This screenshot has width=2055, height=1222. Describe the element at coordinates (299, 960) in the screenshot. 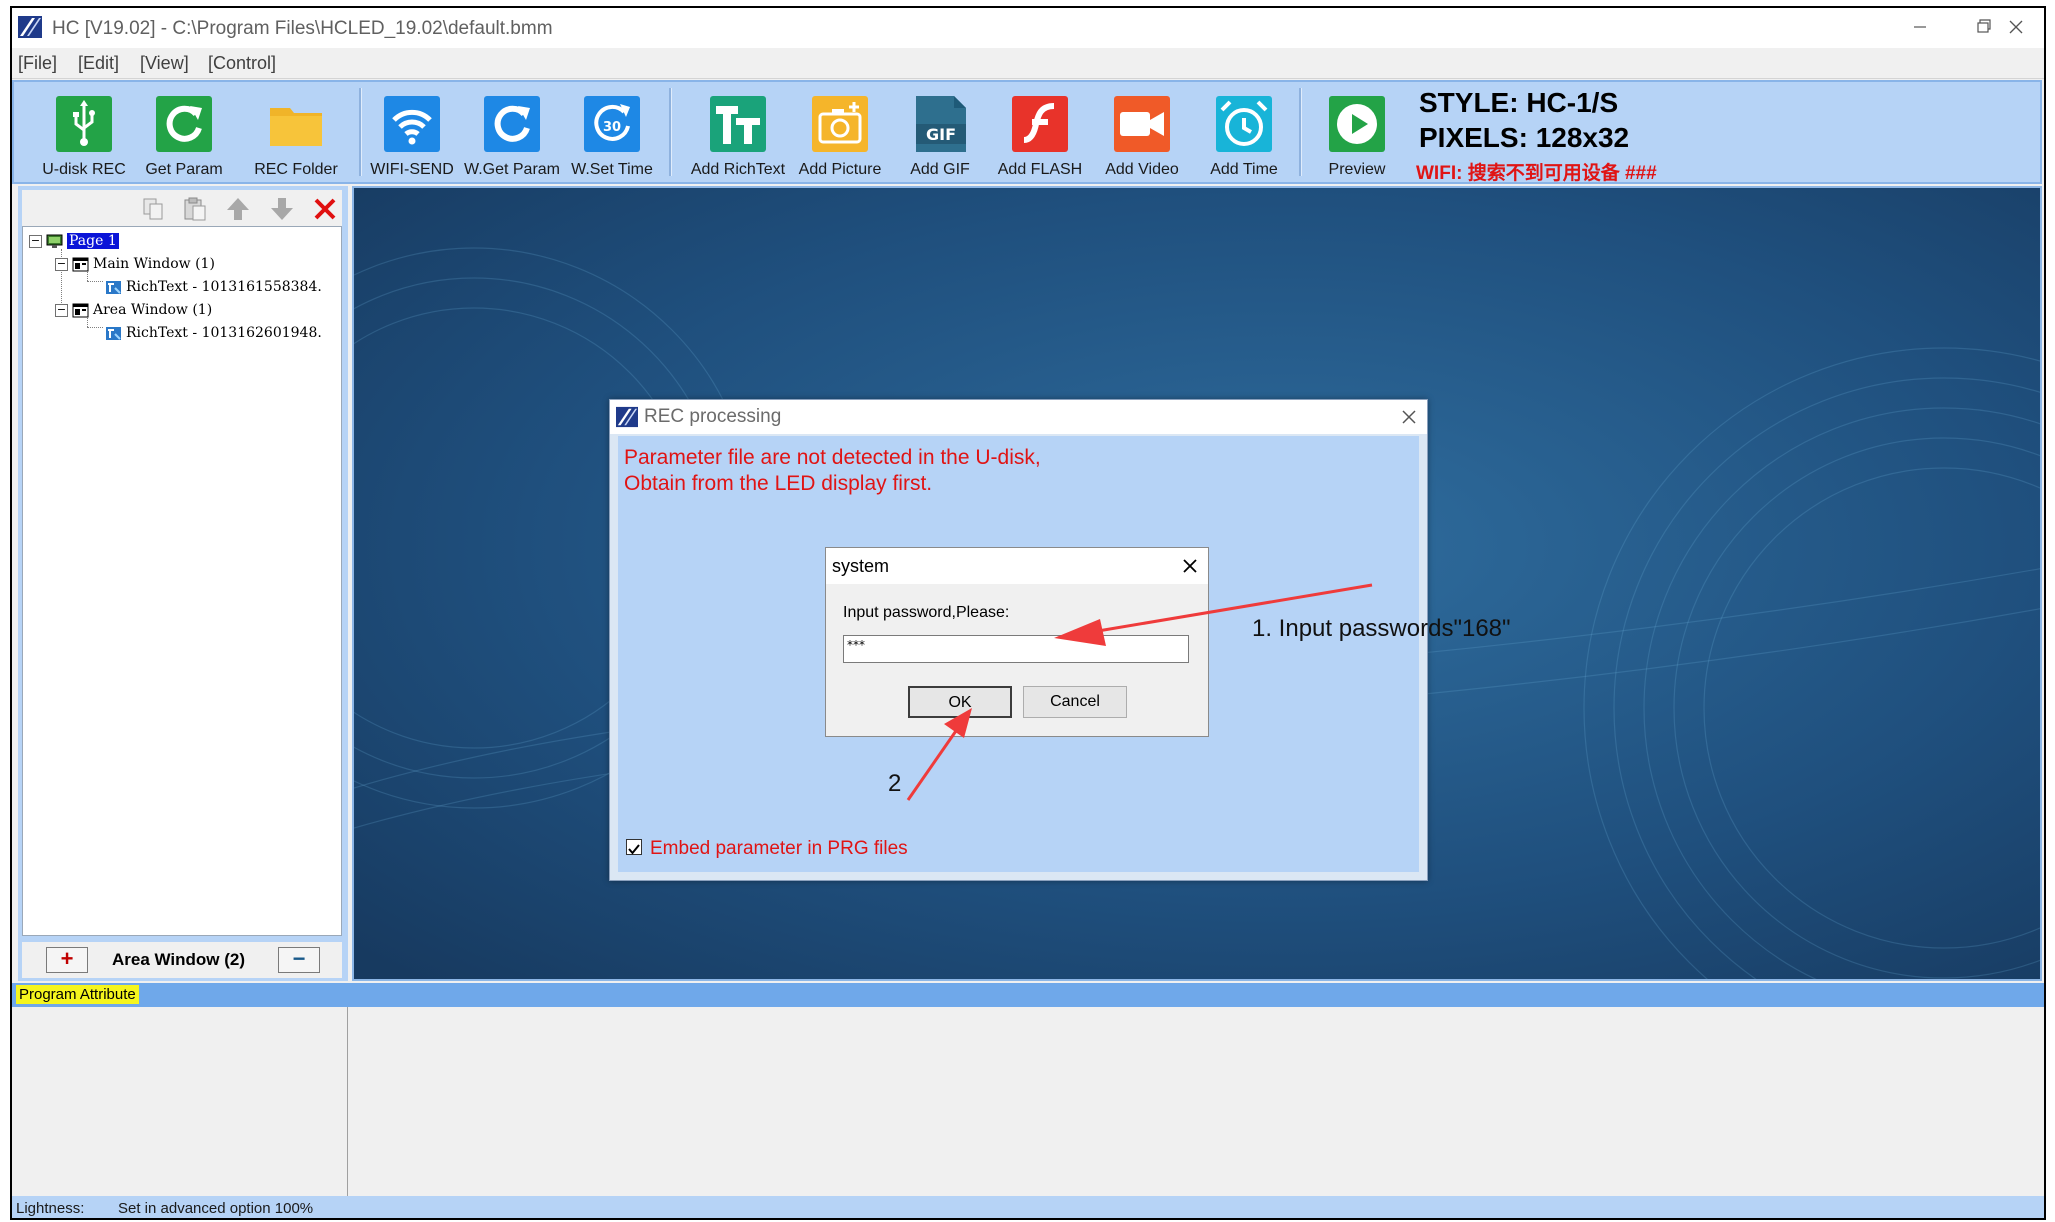

I see `remove-area-button: −` at that location.